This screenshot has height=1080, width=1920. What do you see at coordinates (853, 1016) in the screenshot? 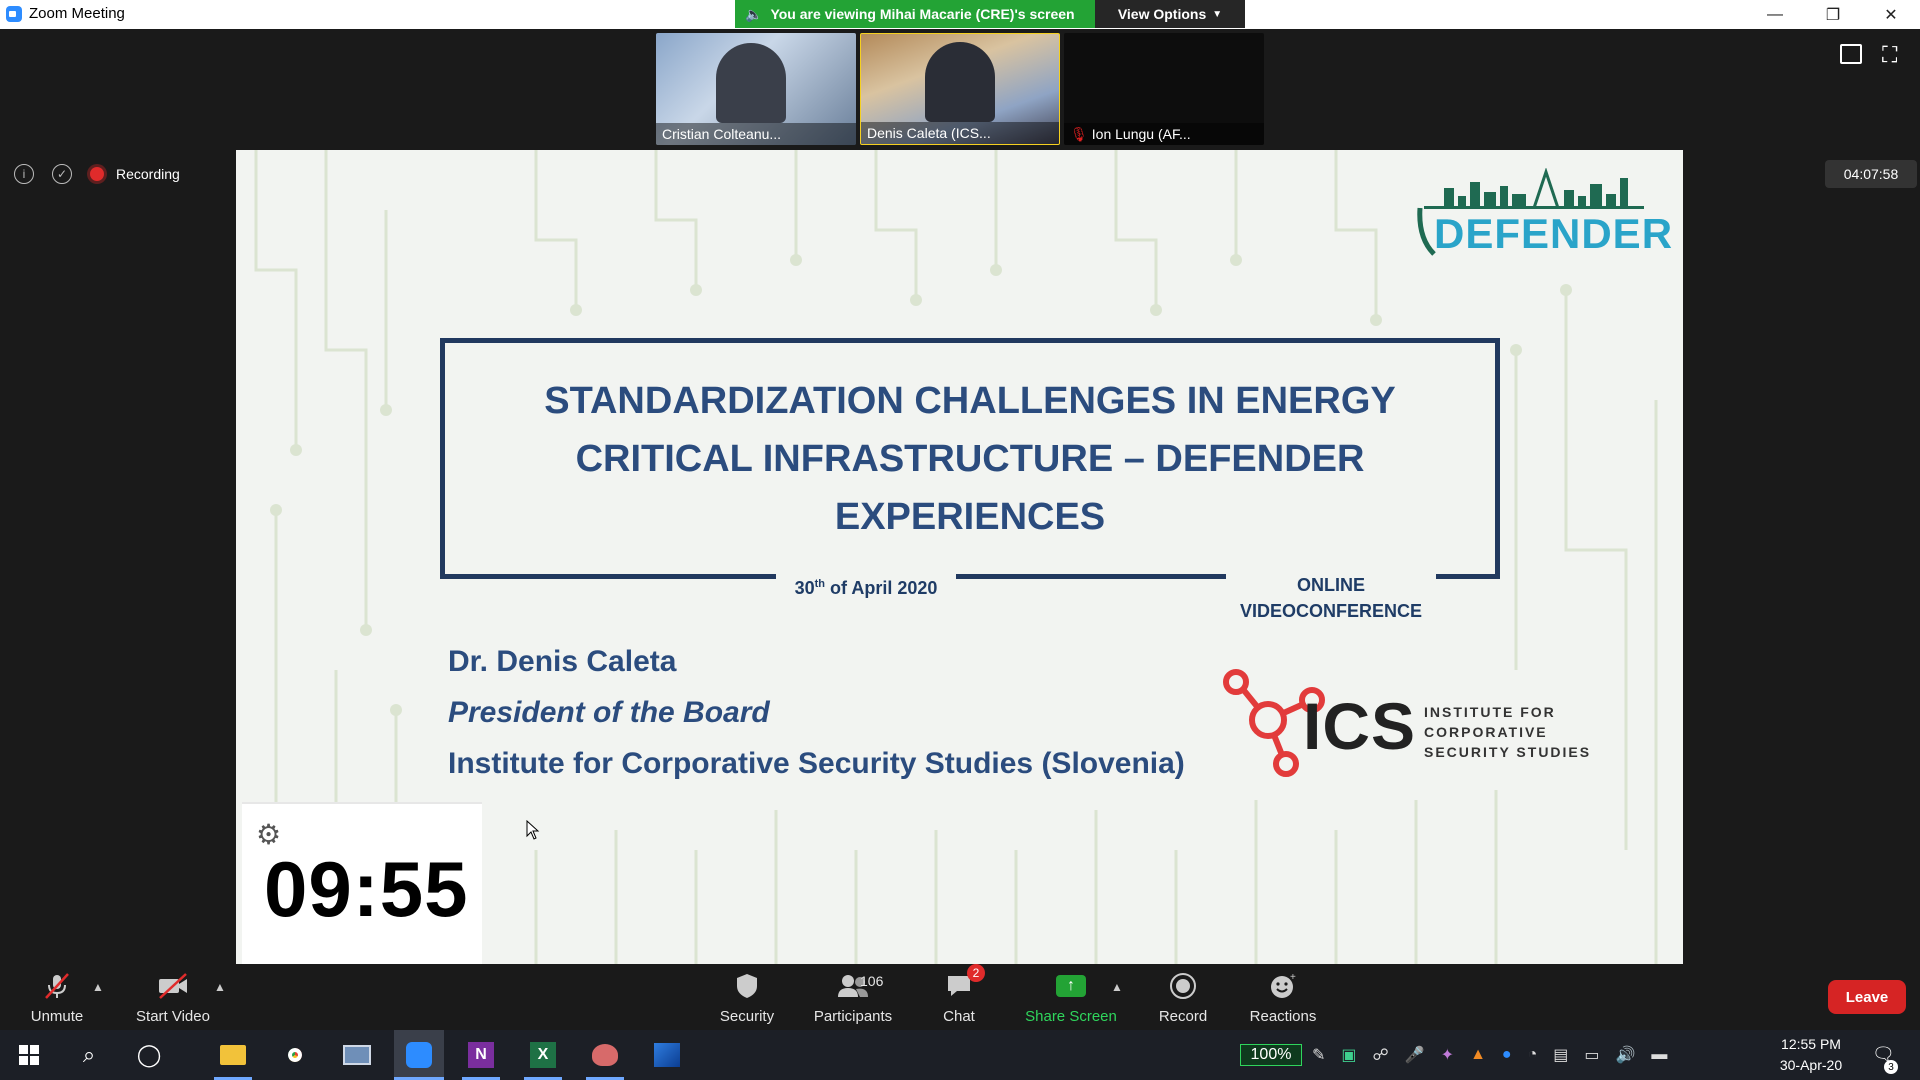
I see `participants-label: Participants` at bounding box center [853, 1016].